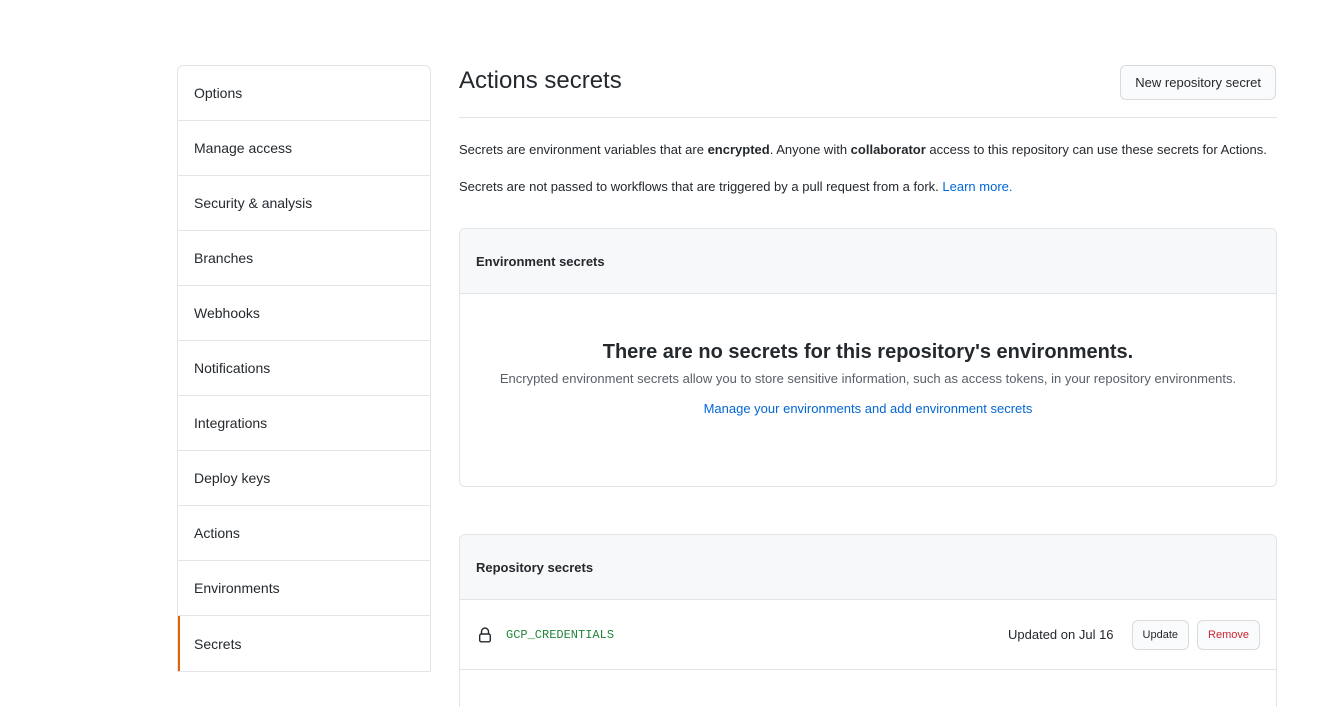  I want to click on sidebar-item-label: Integrations, so click(231, 423).